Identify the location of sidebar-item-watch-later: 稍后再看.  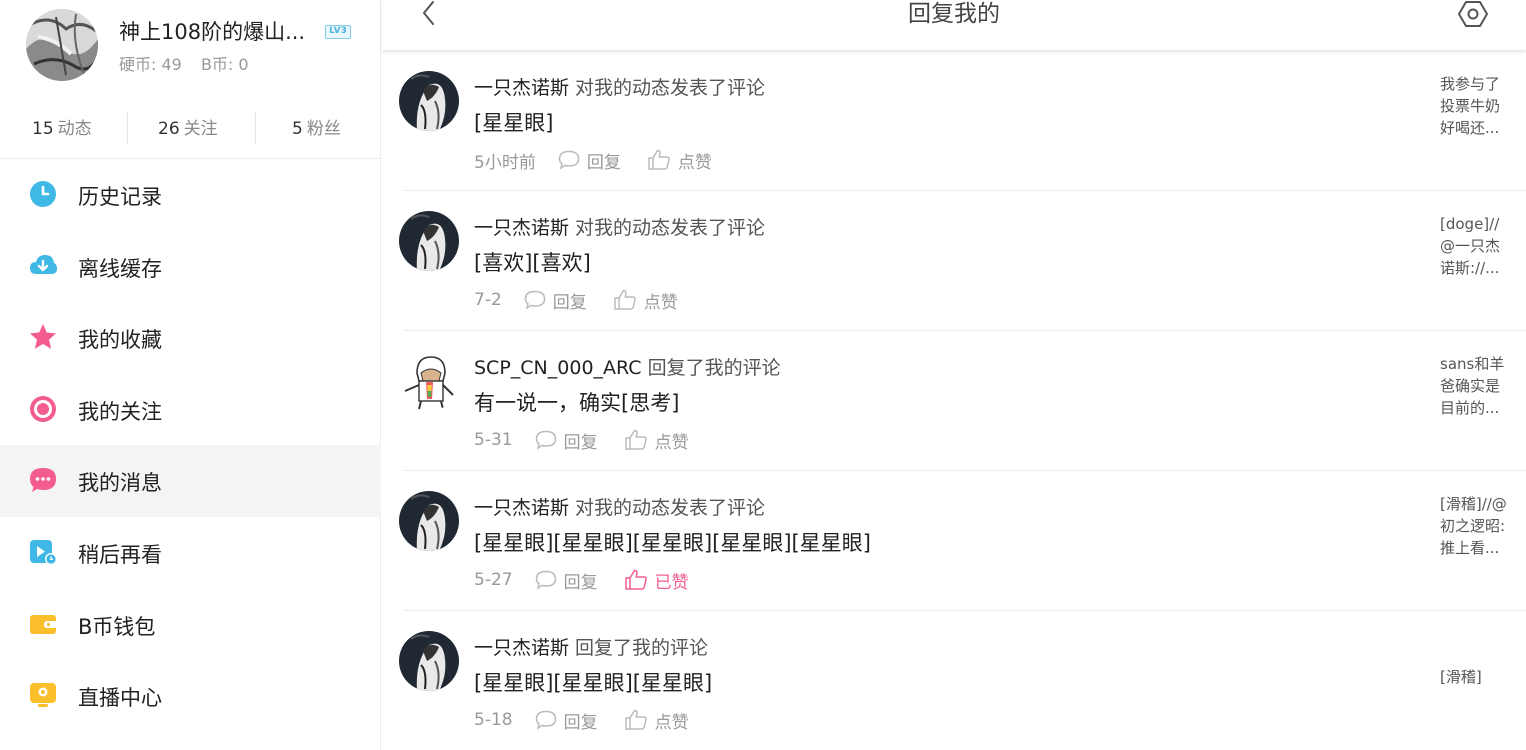
(190, 553).